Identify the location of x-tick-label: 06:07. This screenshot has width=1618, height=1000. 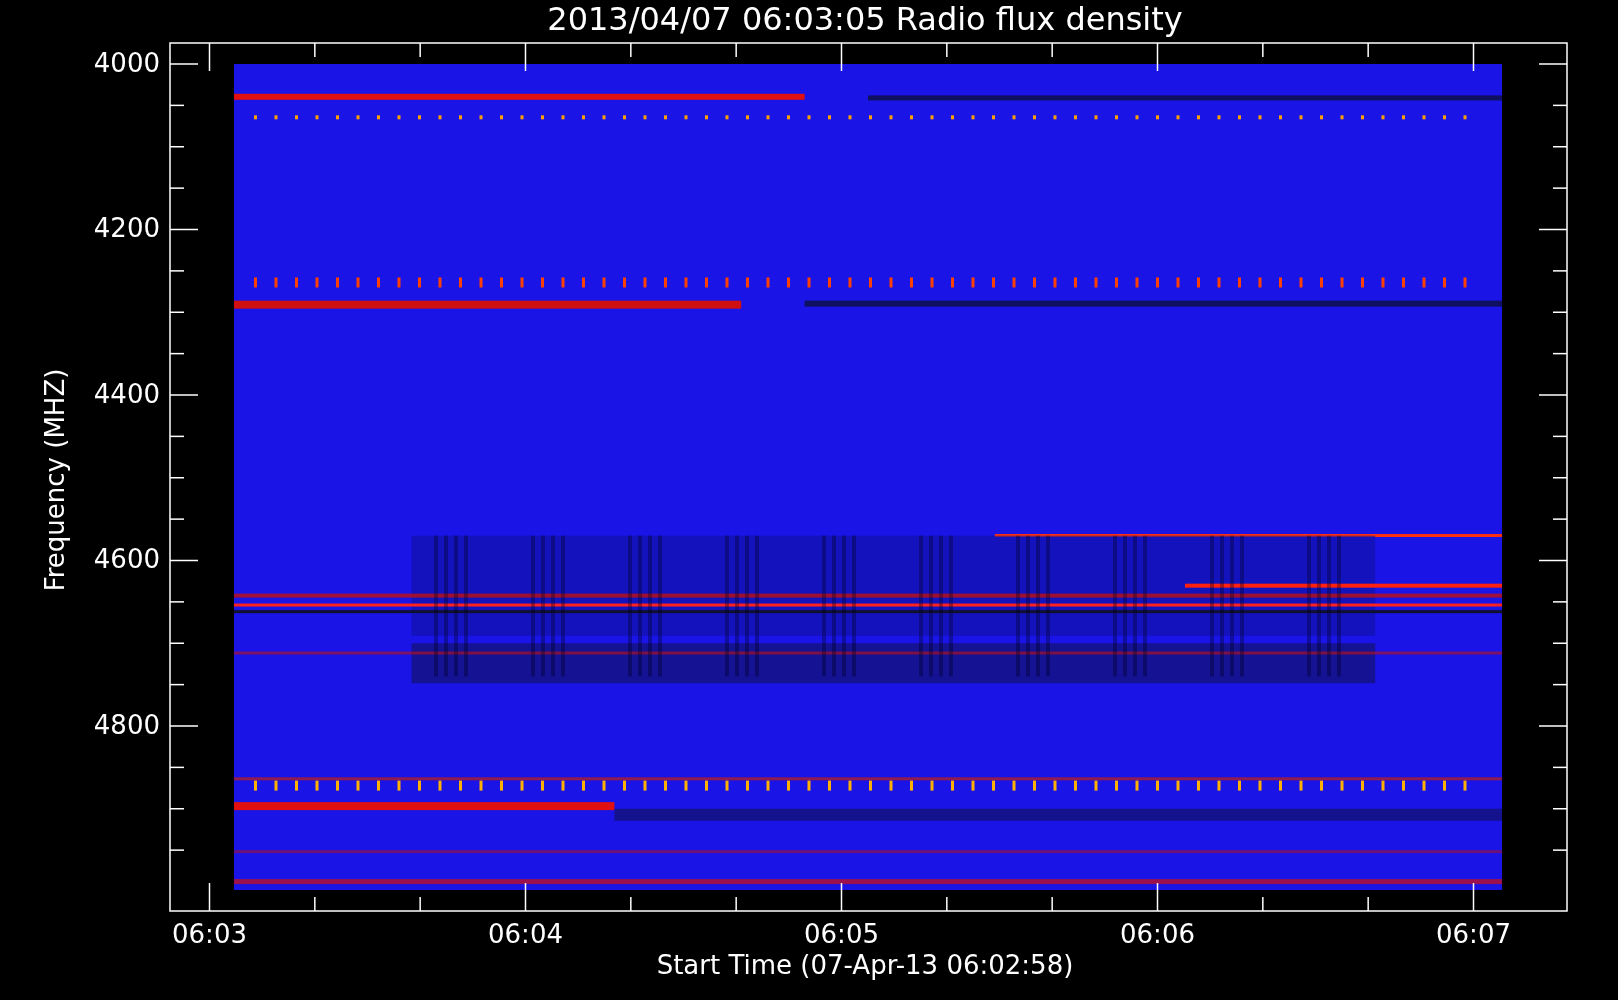
(1473, 933).